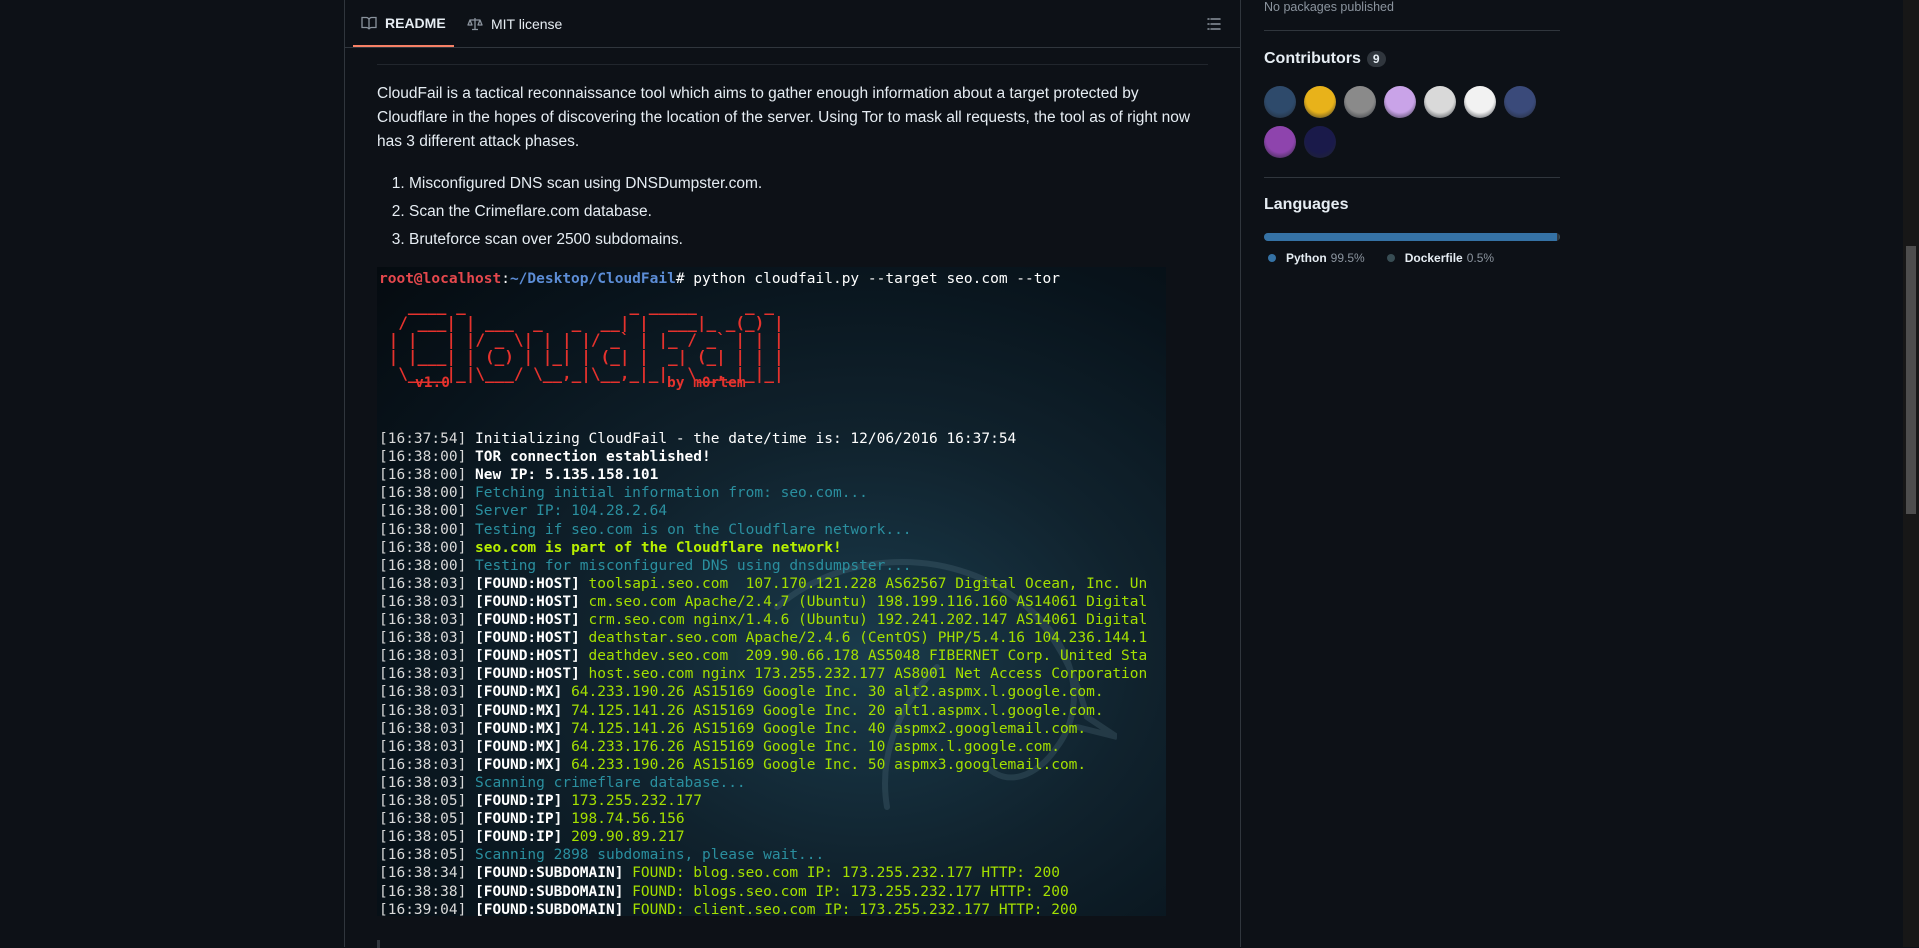  What do you see at coordinates (1306, 205) in the screenshot?
I see `languages-heading: Languages` at bounding box center [1306, 205].